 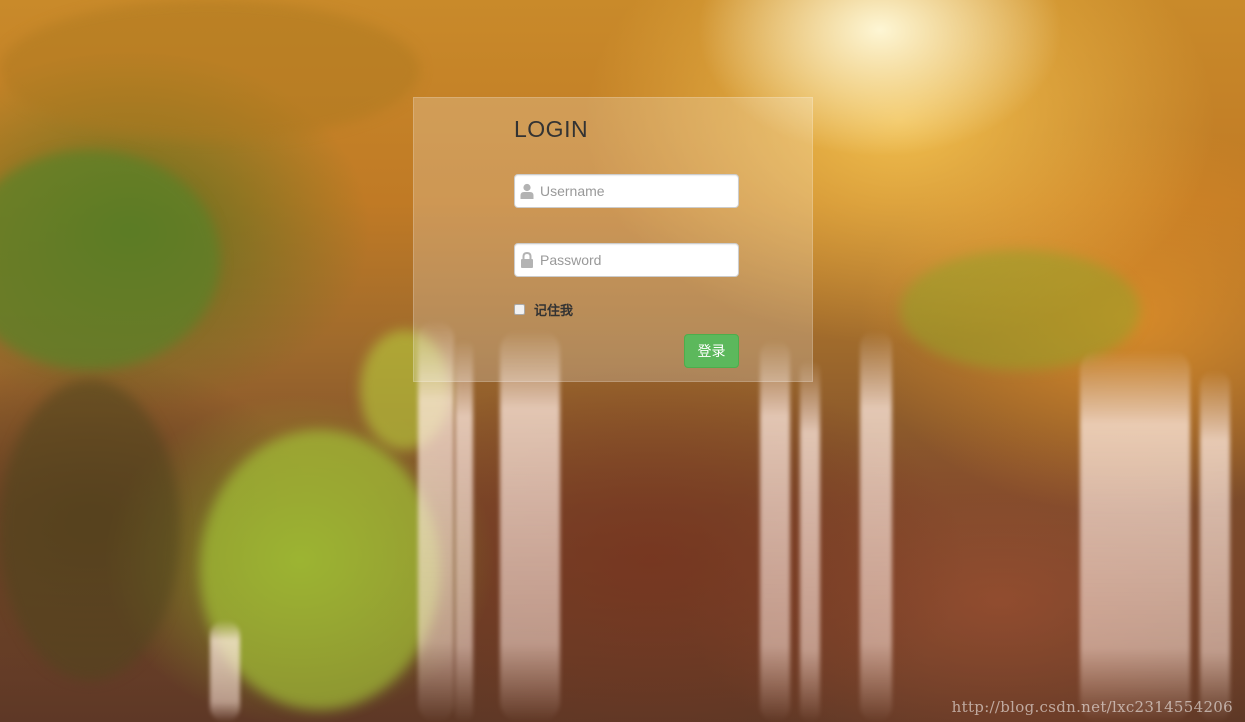 What do you see at coordinates (613, 239) in the screenshot?
I see `login-panel: LOGIN 记住我 登录` at bounding box center [613, 239].